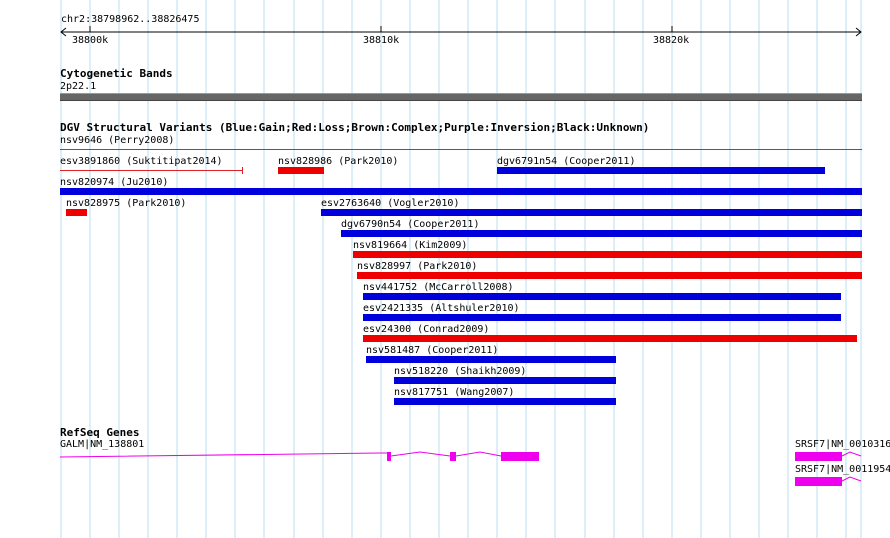  Describe the element at coordinates (100, 432) in the screenshot. I see `refseq-track-title: RefSeq Genes` at that location.